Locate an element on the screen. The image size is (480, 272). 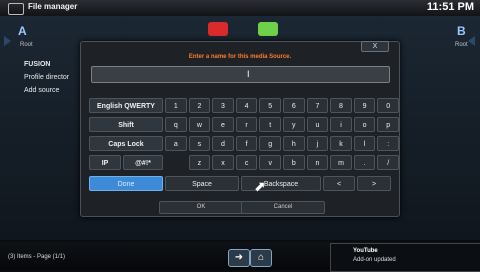
keyboard-key: z is located at coordinates (199, 162).